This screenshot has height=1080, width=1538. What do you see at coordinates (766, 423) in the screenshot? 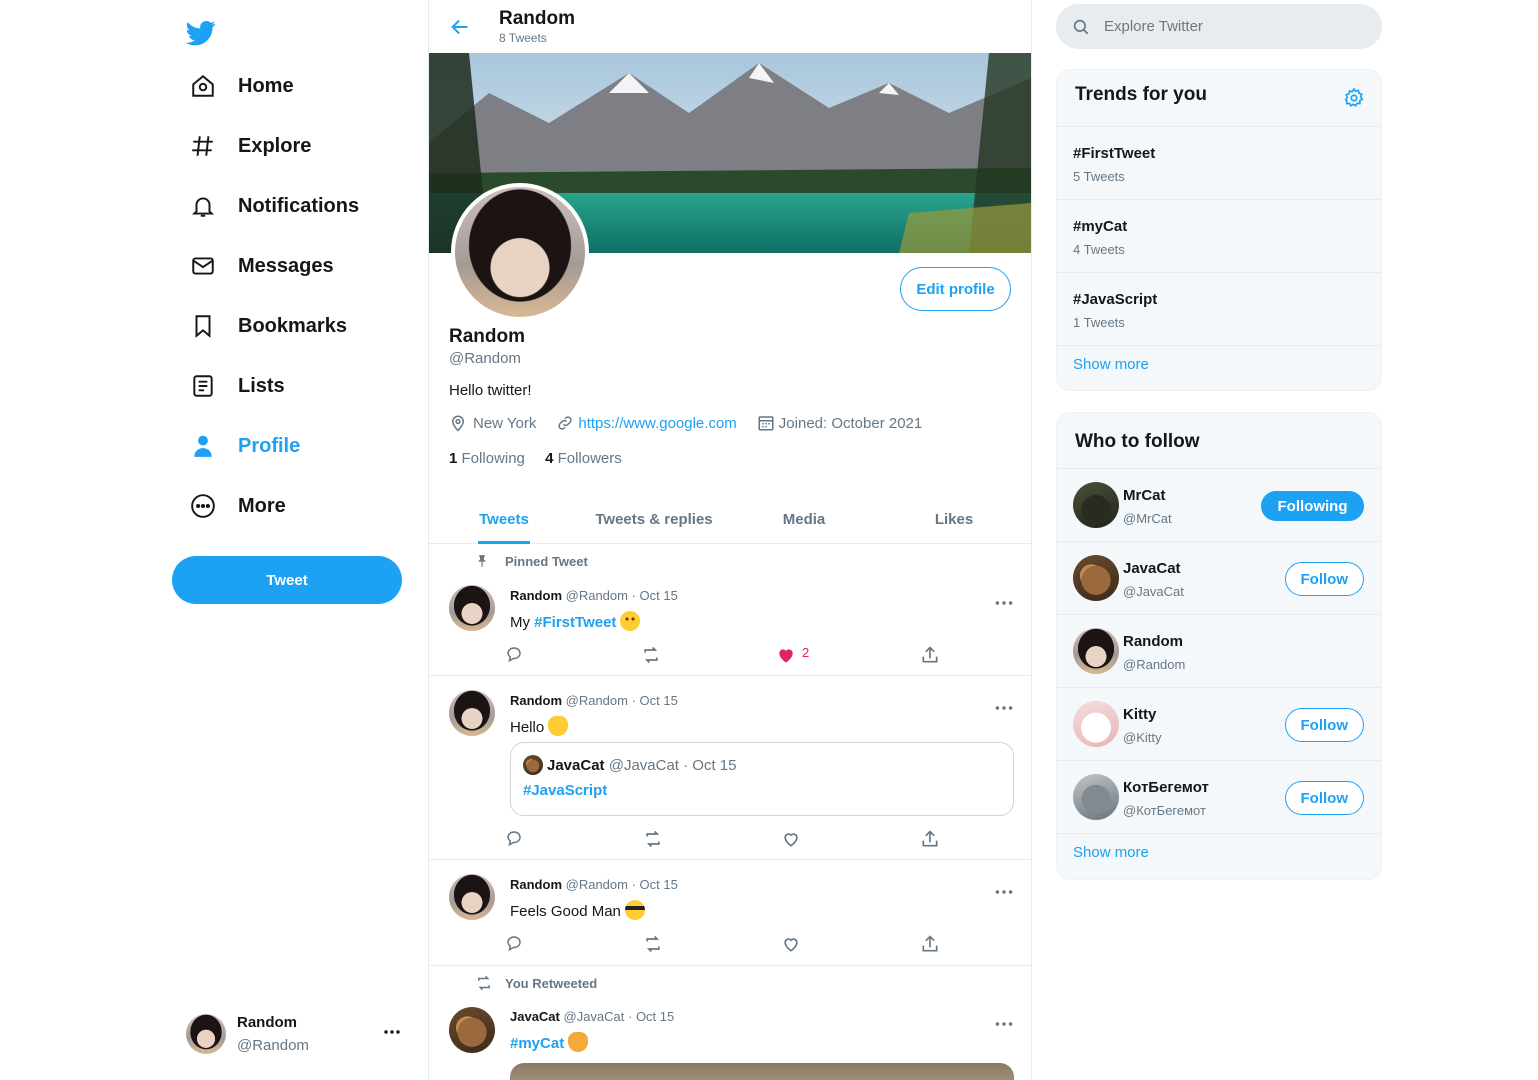
I see `calendar-icon` at bounding box center [766, 423].